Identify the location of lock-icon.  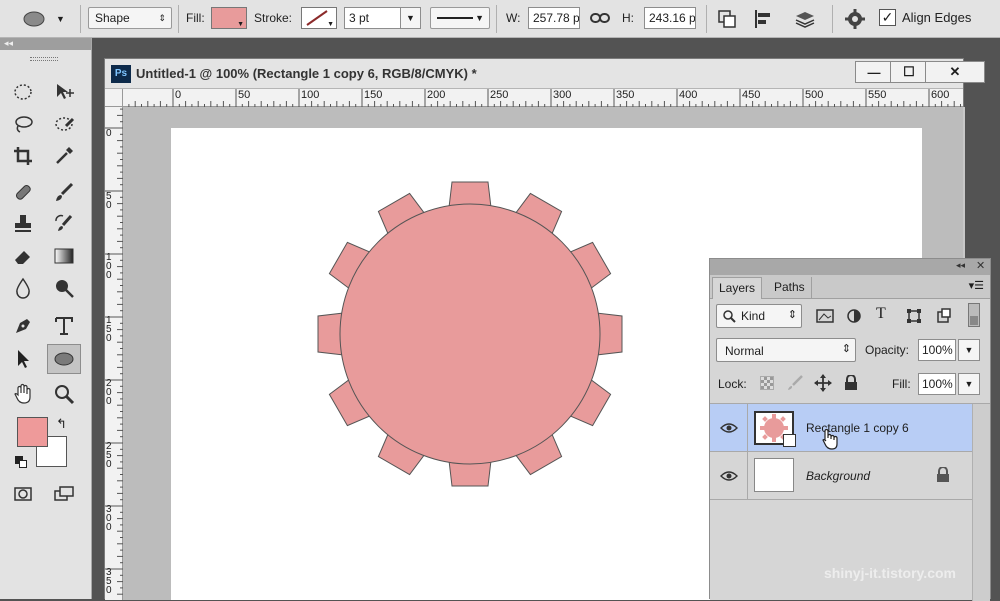
(943, 475).